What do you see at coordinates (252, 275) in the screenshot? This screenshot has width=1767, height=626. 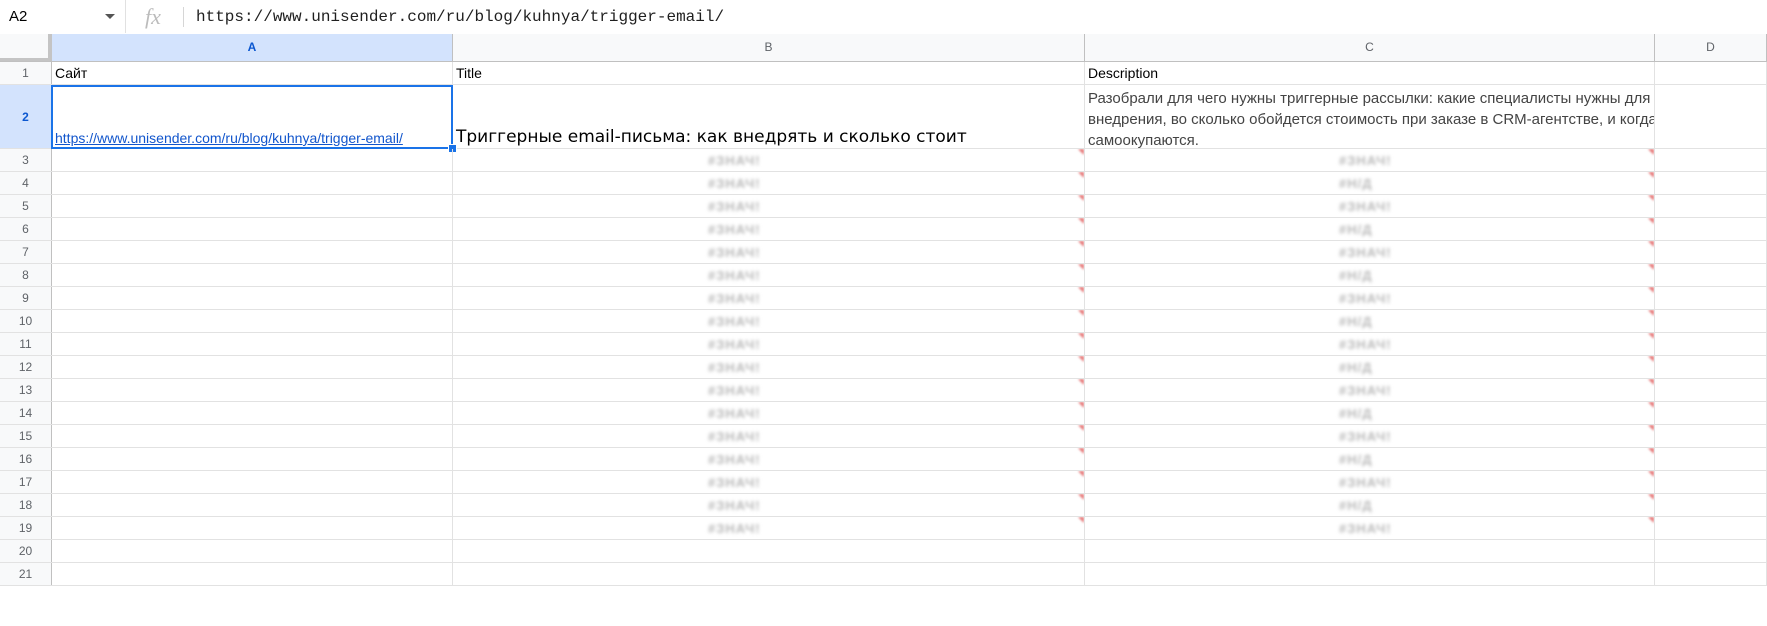 I see `cell-a8` at bounding box center [252, 275].